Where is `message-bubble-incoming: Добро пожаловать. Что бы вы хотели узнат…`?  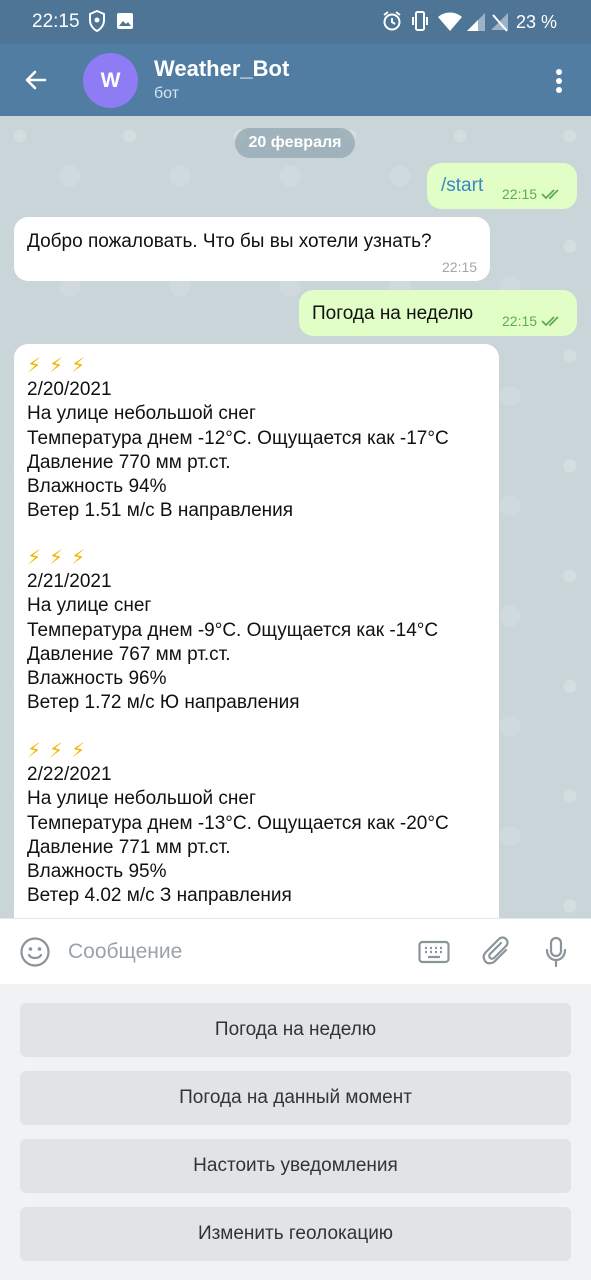 message-bubble-incoming: Добро пожаловать. Что бы вы хотели узнат… is located at coordinates (252, 249).